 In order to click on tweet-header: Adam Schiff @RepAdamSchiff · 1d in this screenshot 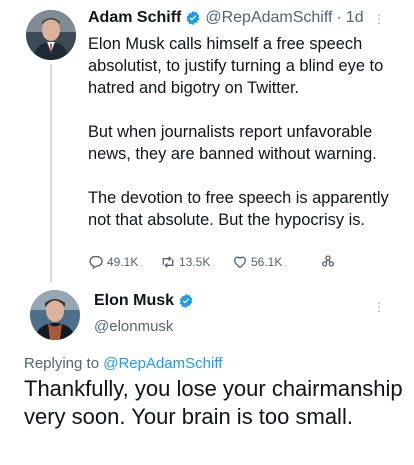, I will do `click(226, 18)`.